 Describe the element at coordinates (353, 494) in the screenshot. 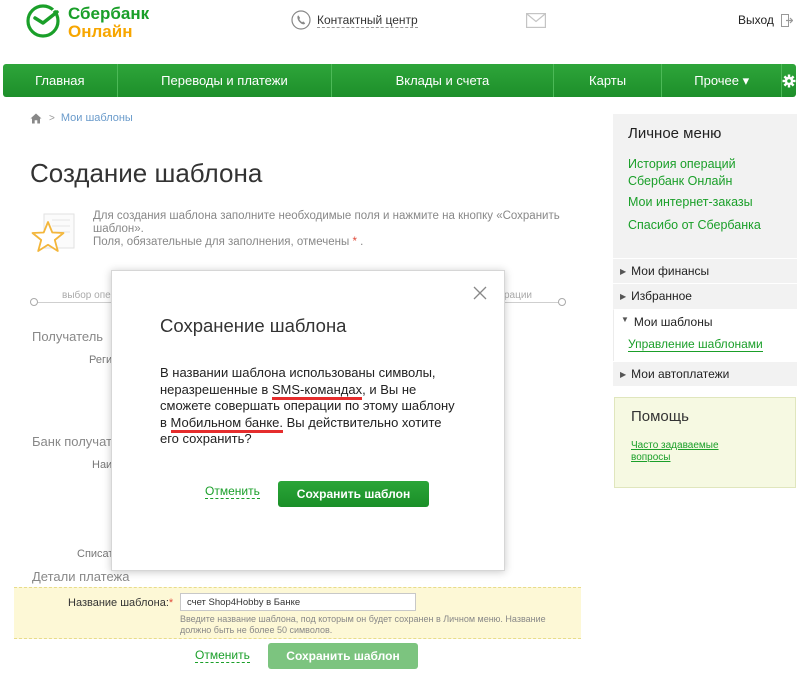

I see `dialog-save-button: Сохранить шаблон` at that location.